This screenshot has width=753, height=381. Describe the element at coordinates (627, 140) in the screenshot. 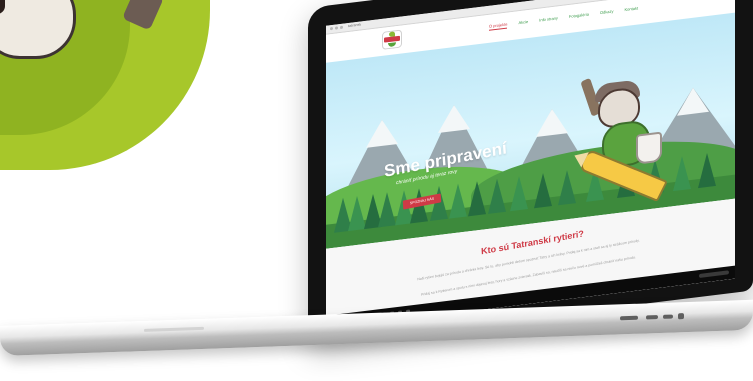

I see `knight-cat-mascot` at that location.